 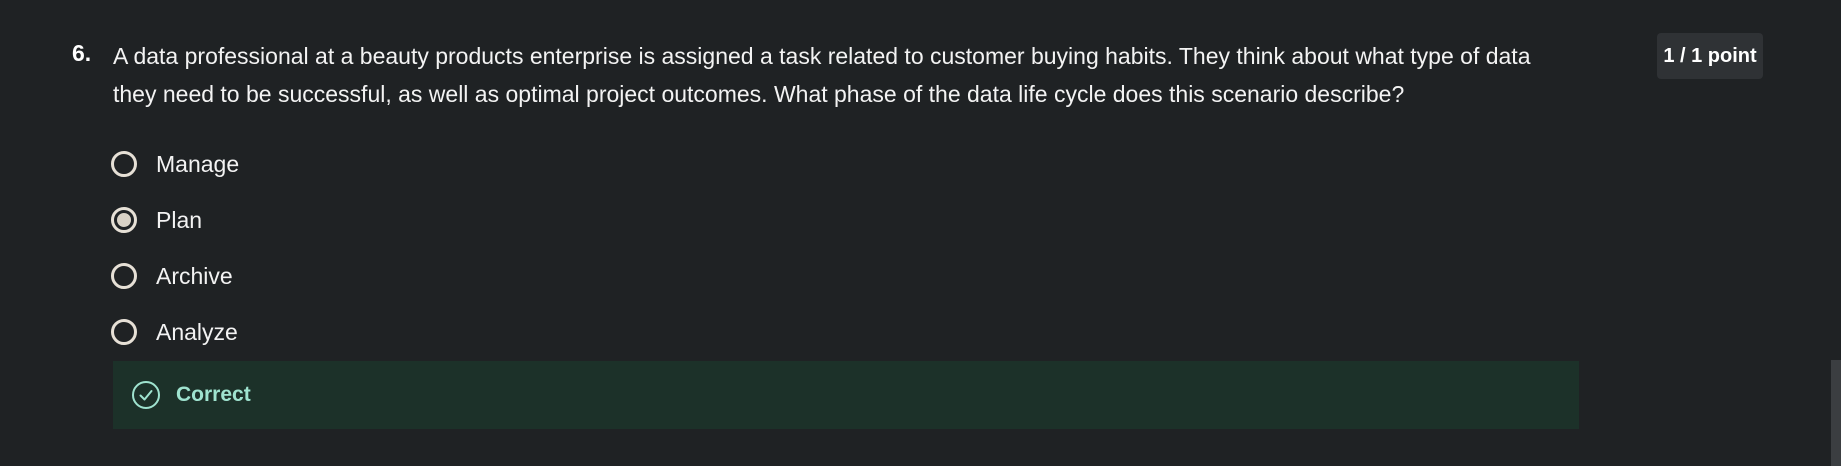 I want to click on check-circle-icon, so click(x=146, y=395).